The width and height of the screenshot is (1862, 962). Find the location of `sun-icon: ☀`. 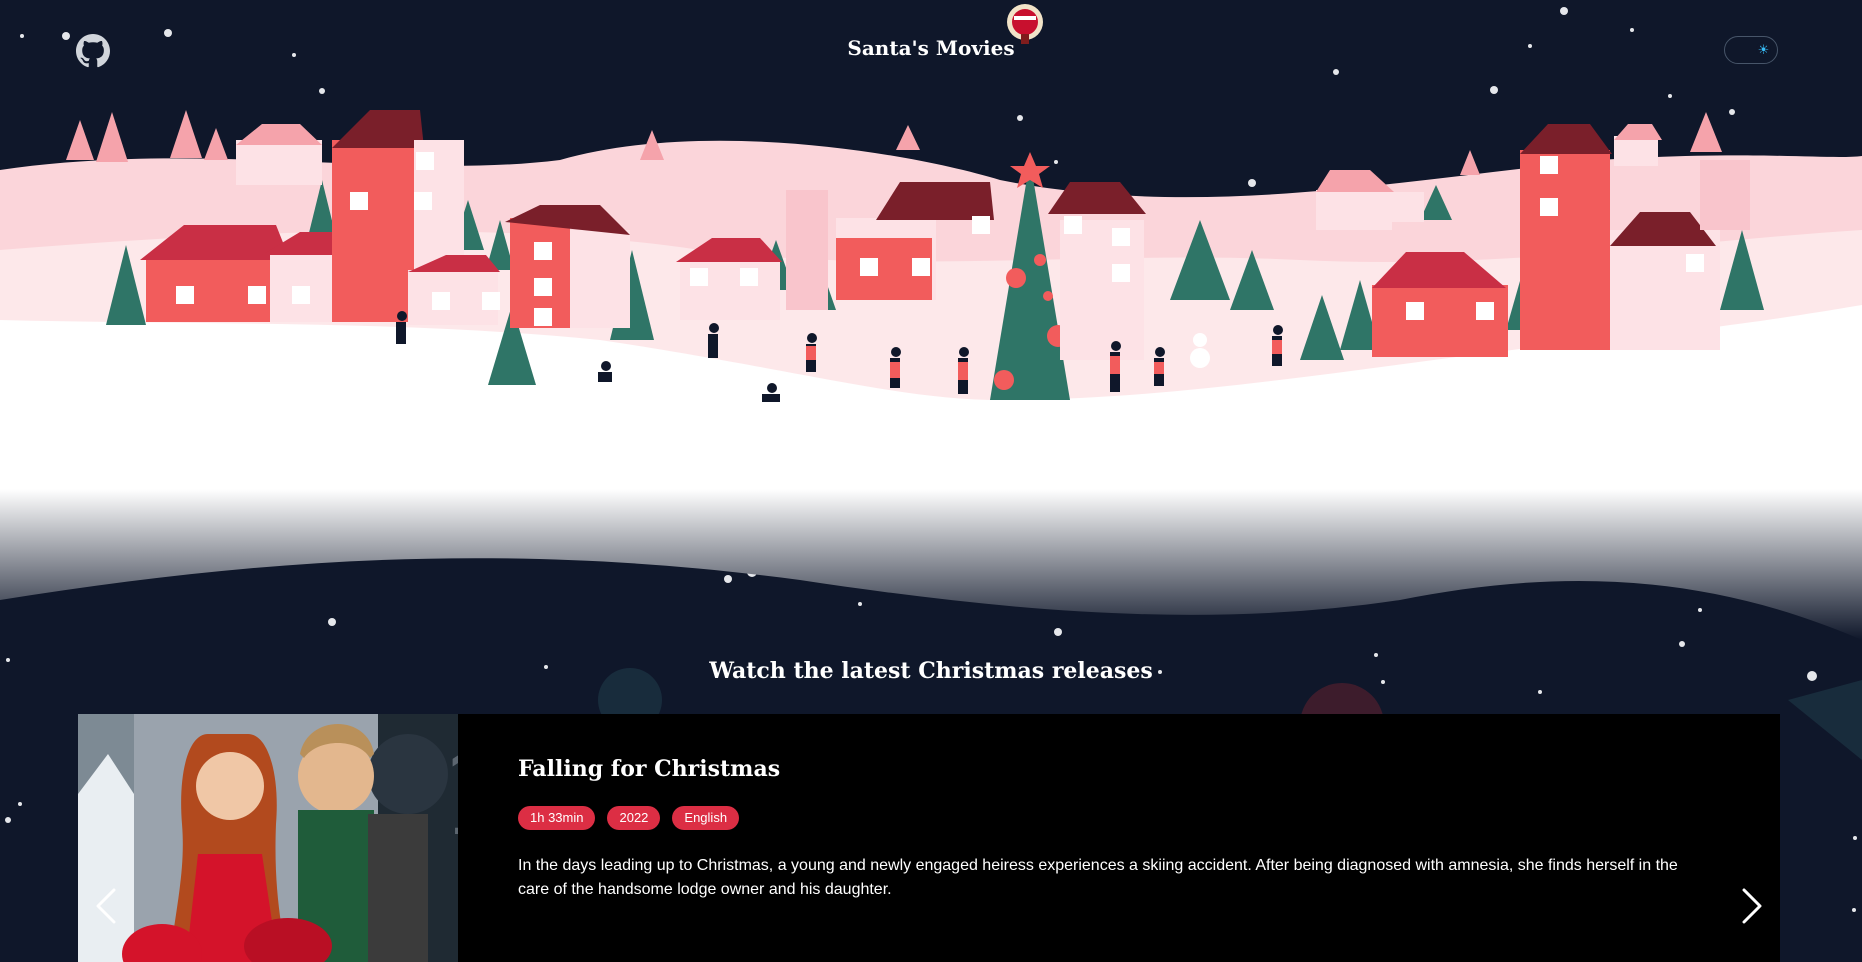

sun-icon: ☀ is located at coordinates (1763, 49).